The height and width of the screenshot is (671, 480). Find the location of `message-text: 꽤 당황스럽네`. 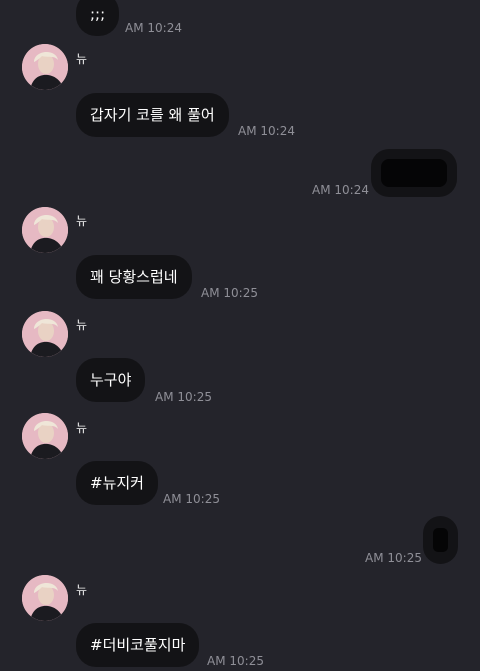

message-text: 꽤 당황스럽네 is located at coordinates (134, 277).